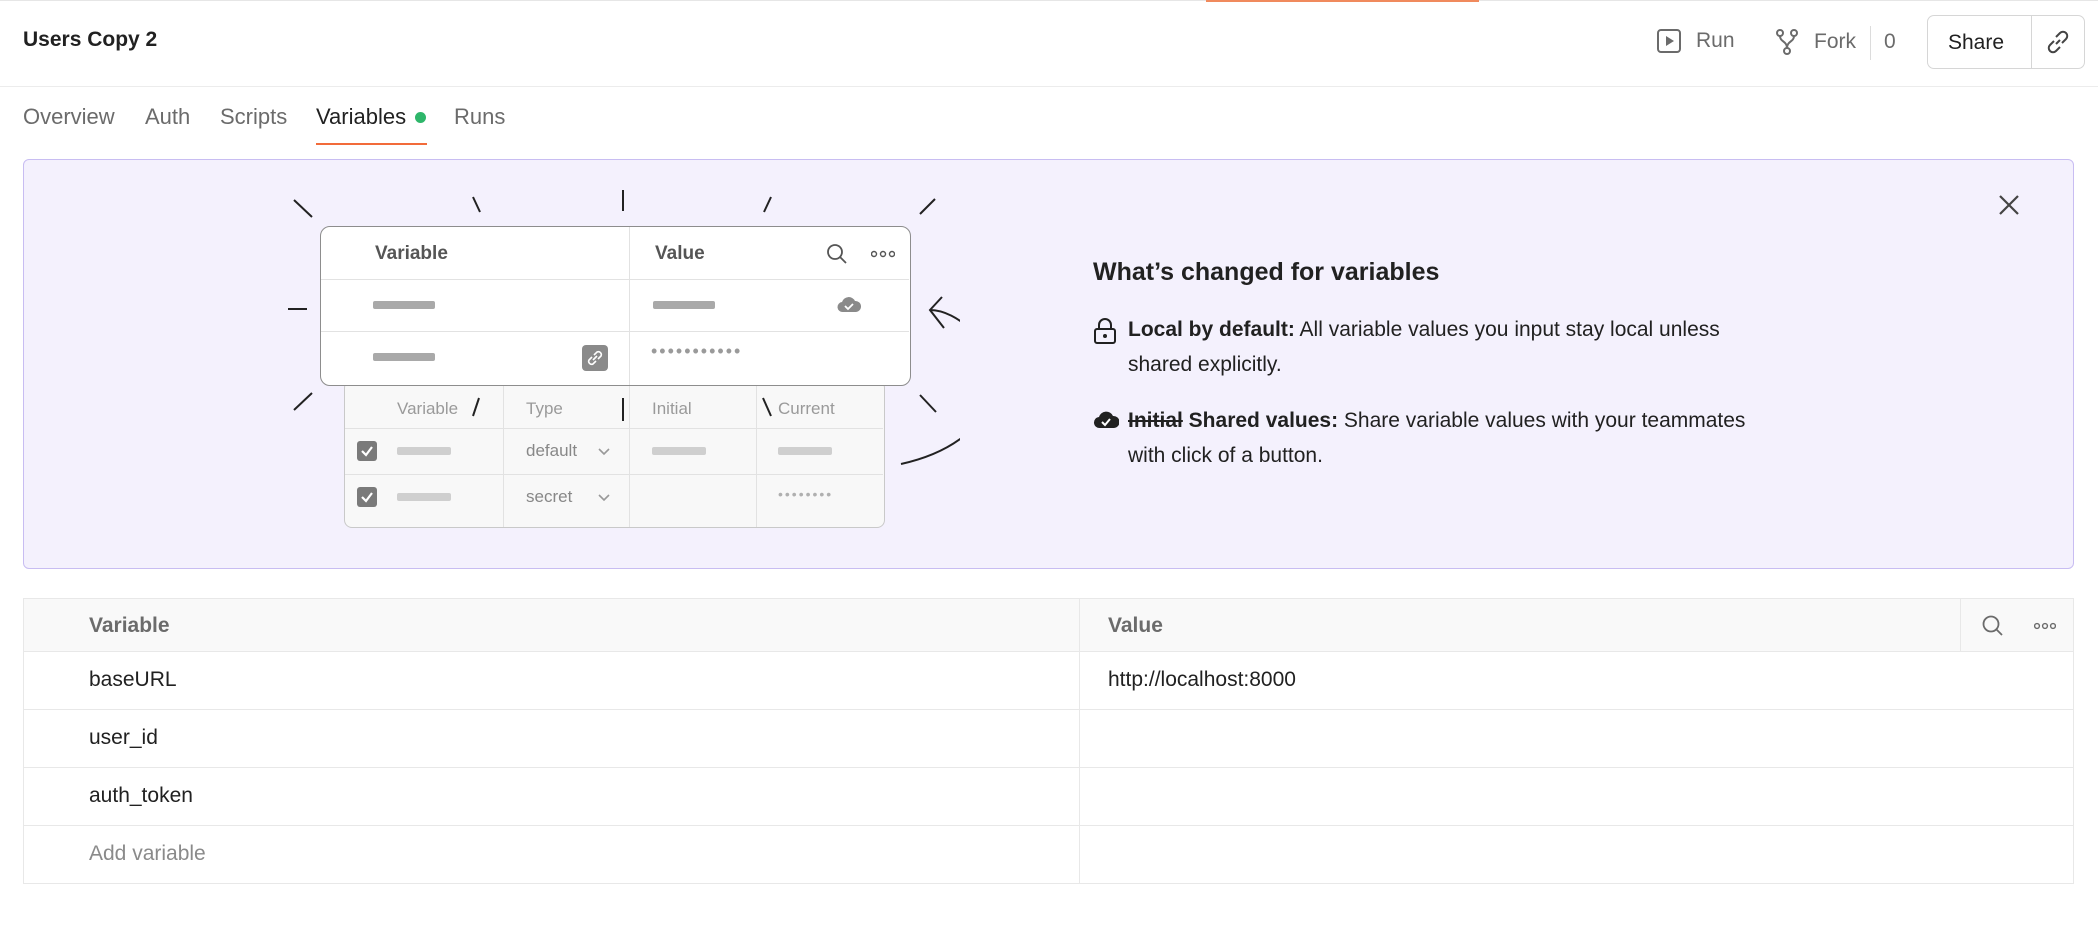 The width and height of the screenshot is (2098, 937). Describe the element at coordinates (1048, 739) in the screenshot. I see `table-row: user_id` at that location.